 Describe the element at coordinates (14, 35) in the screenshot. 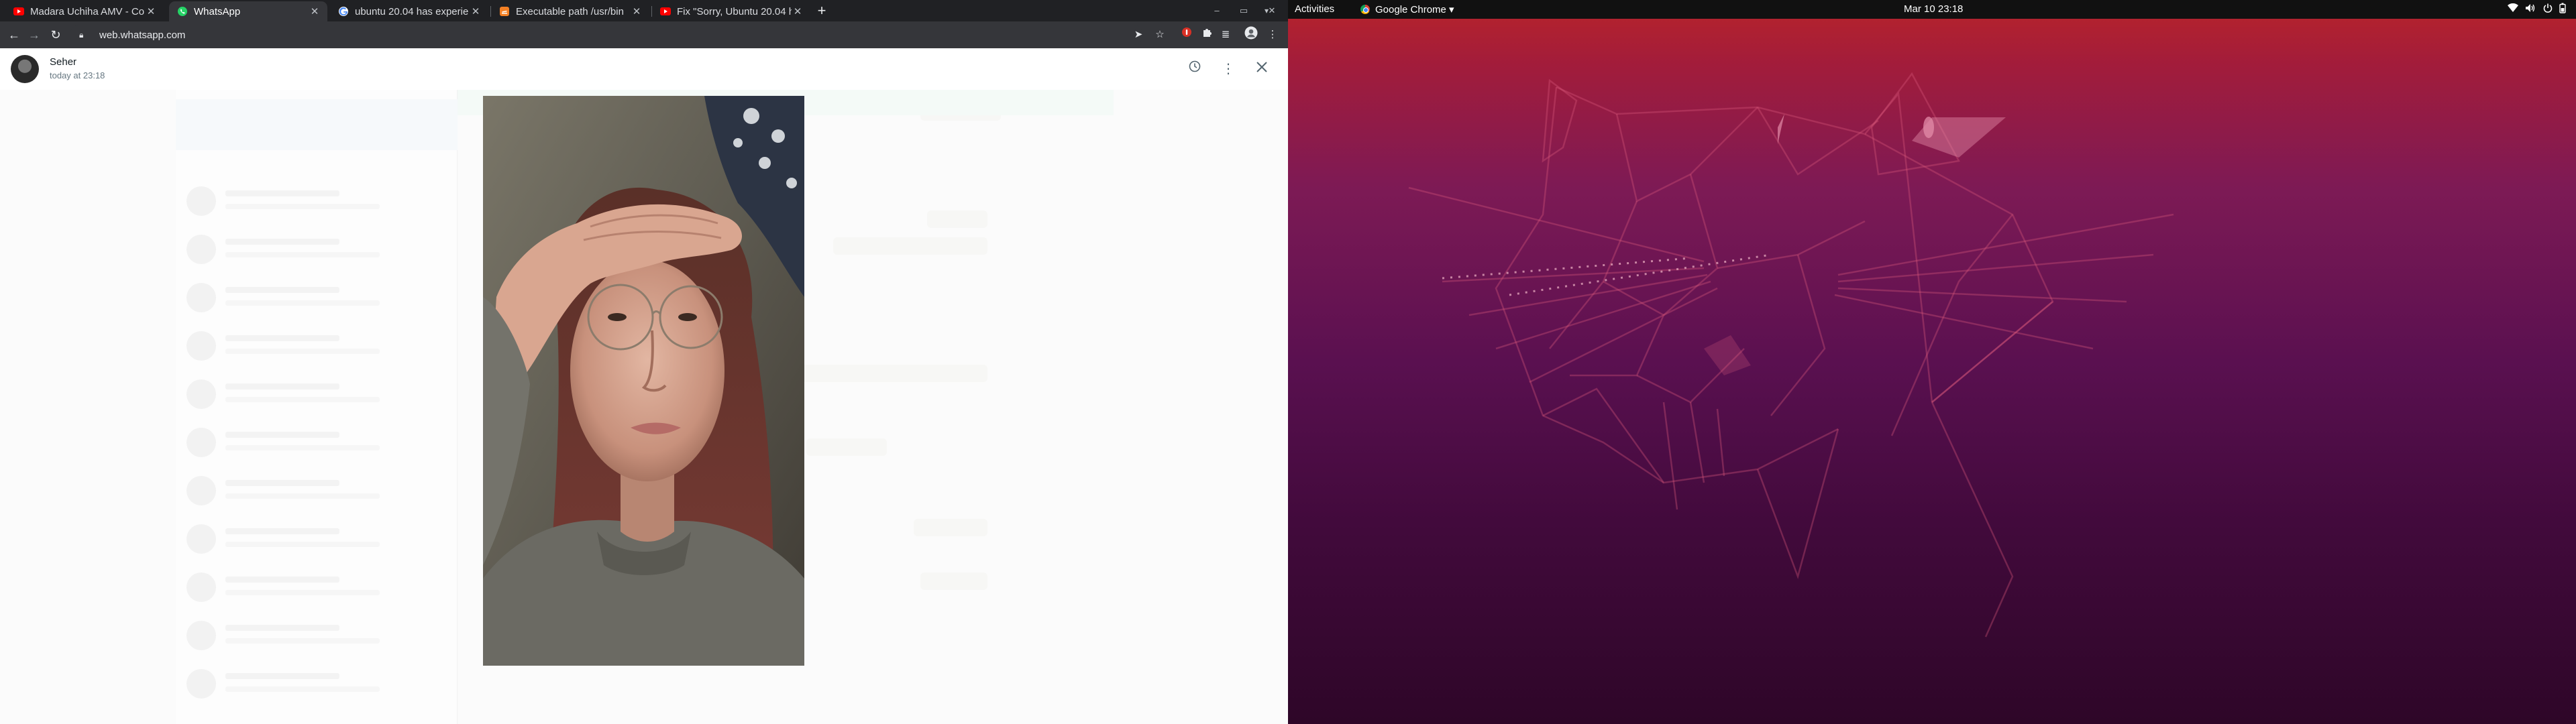

I see `back-arrow-icon: ←` at that location.